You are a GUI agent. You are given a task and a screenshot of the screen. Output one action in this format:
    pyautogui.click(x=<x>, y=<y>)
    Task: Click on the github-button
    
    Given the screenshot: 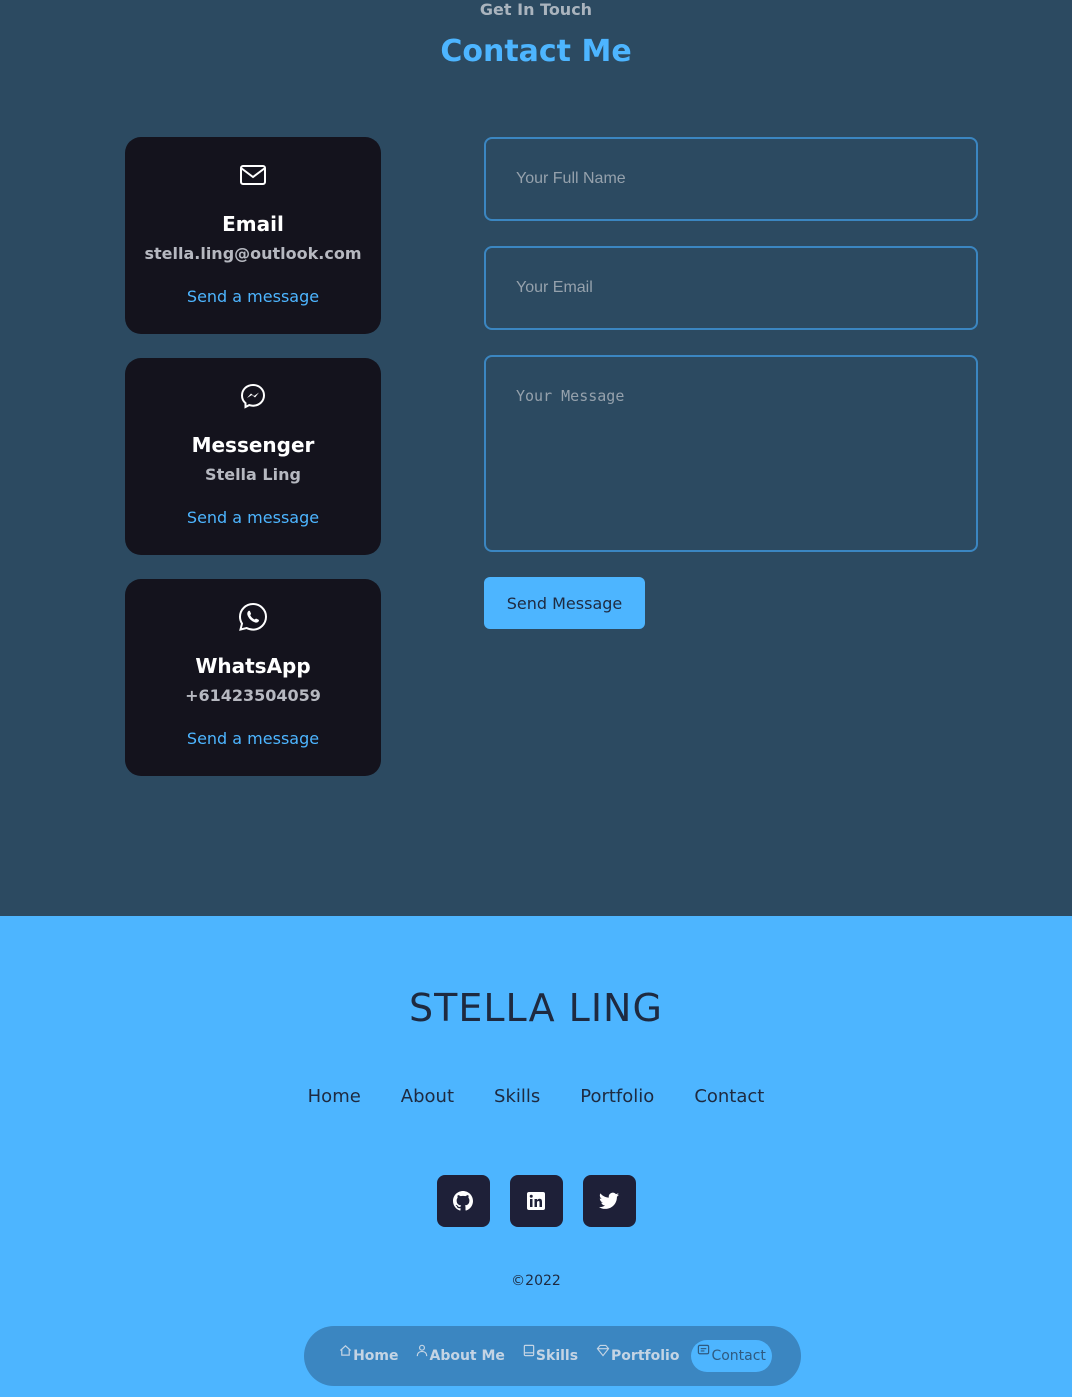 What is the action you would take?
    pyautogui.click(x=463, y=1201)
    